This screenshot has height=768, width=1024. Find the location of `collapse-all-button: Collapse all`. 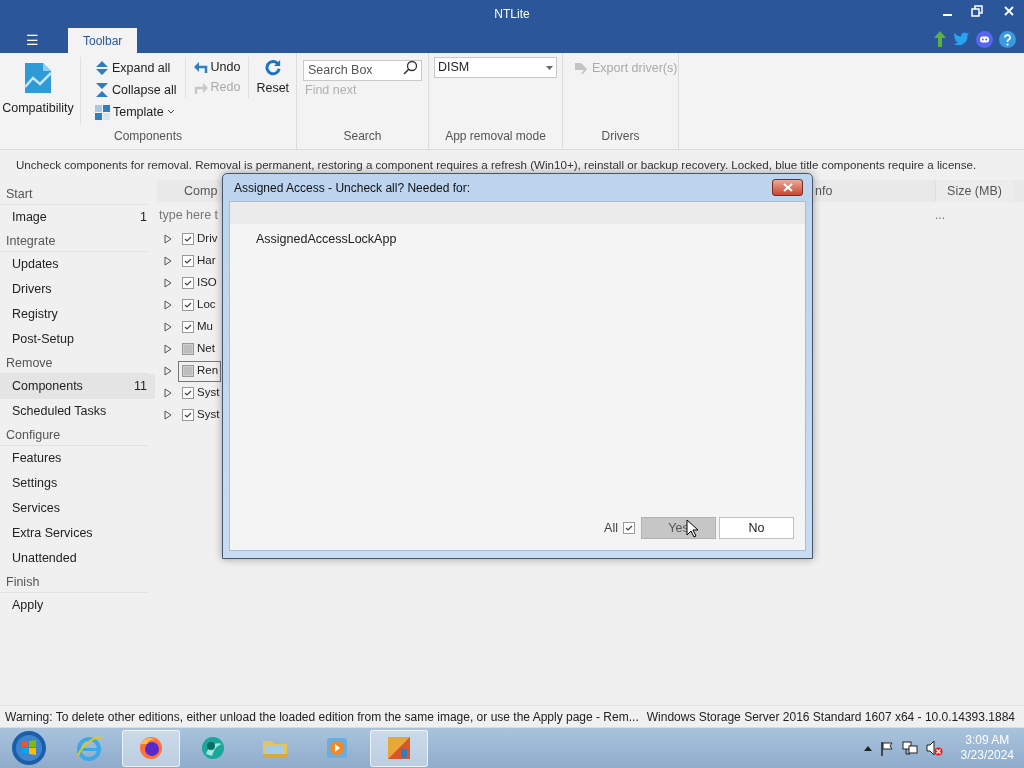

collapse-all-button: Collapse all is located at coordinates (135, 90).